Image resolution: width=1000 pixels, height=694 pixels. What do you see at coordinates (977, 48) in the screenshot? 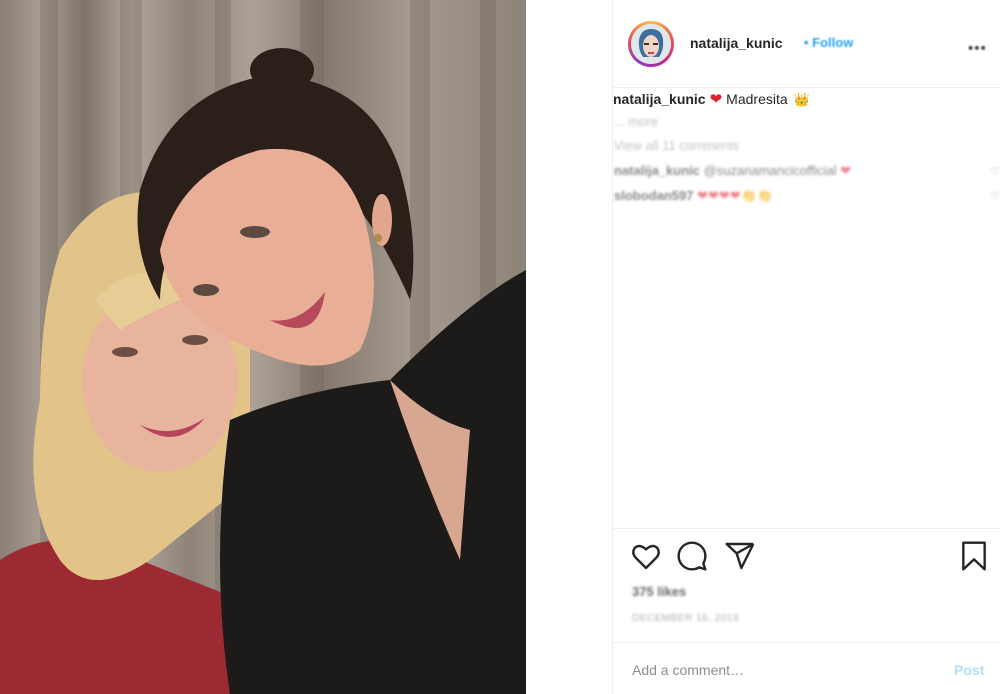
I see `more-horizontal-icon: •••` at bounding box center [977, 48].